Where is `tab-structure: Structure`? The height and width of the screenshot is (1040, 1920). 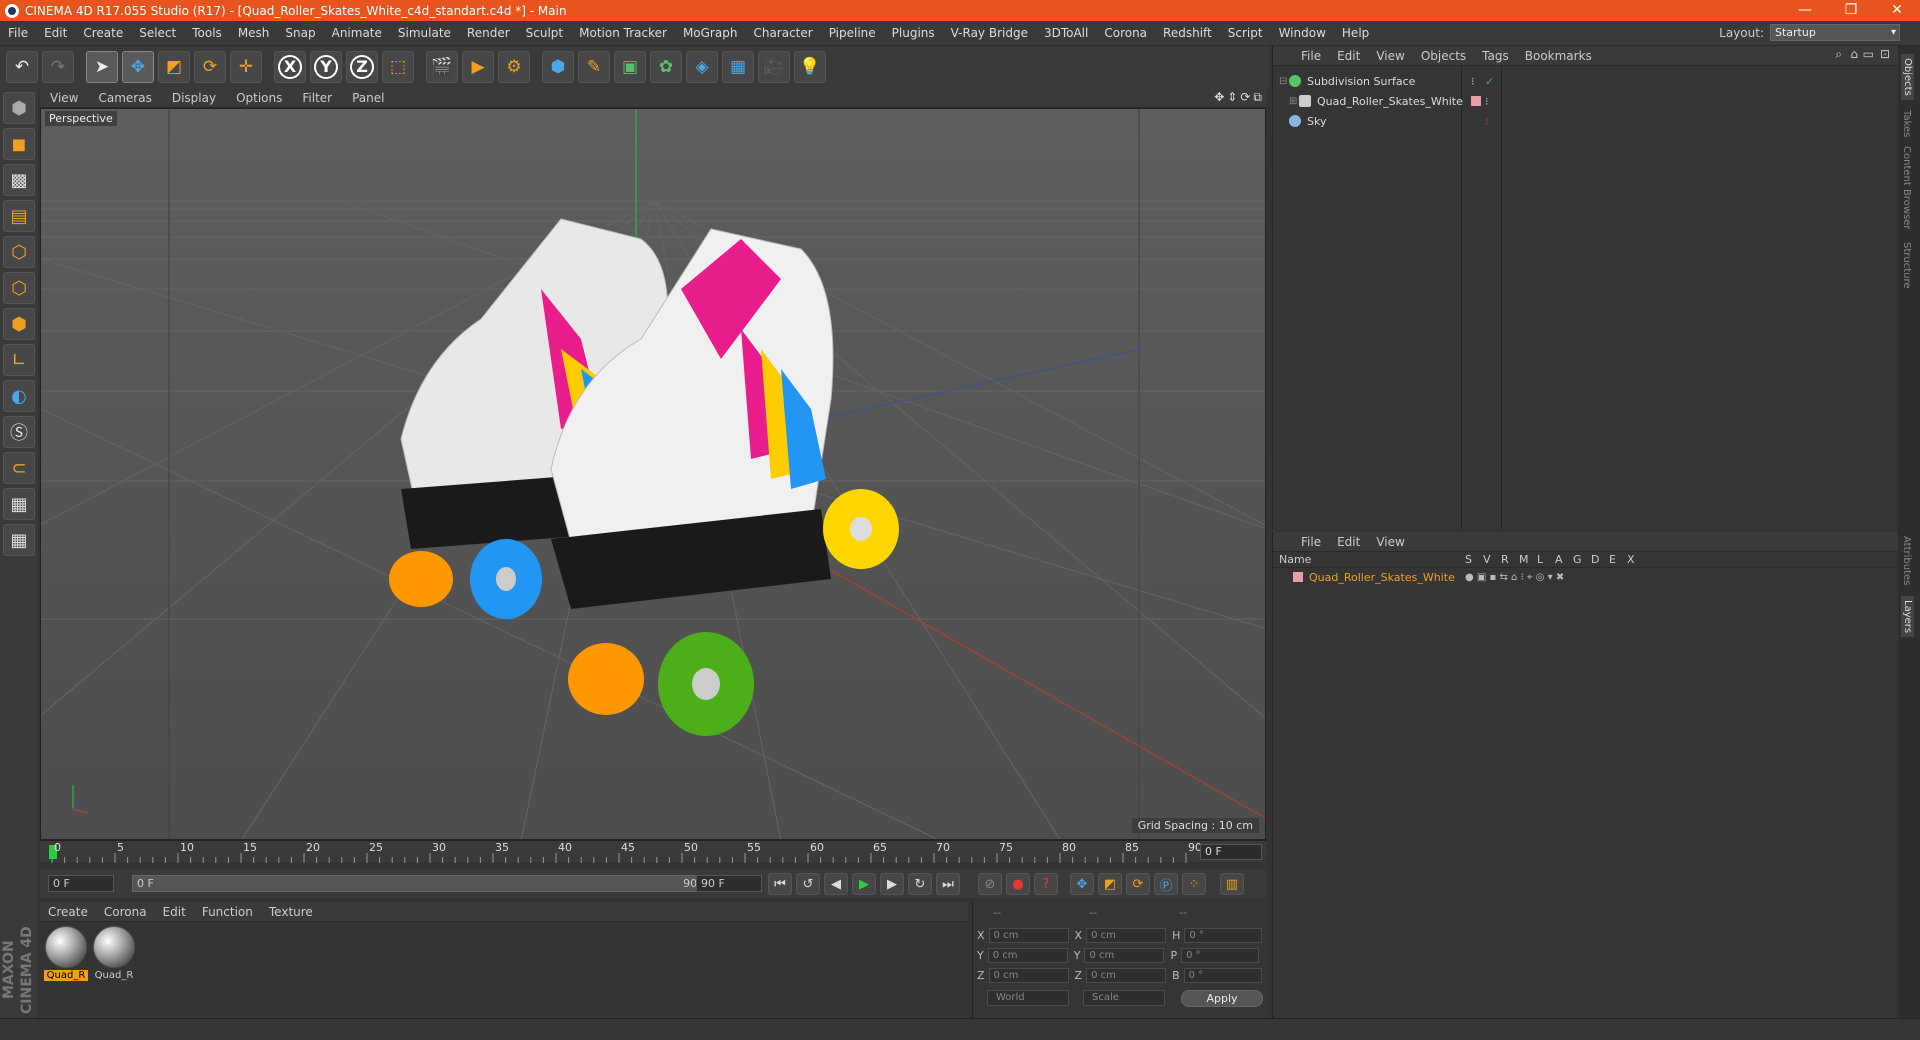 tab-structure: Structure is located at coordinates (1906, 265).